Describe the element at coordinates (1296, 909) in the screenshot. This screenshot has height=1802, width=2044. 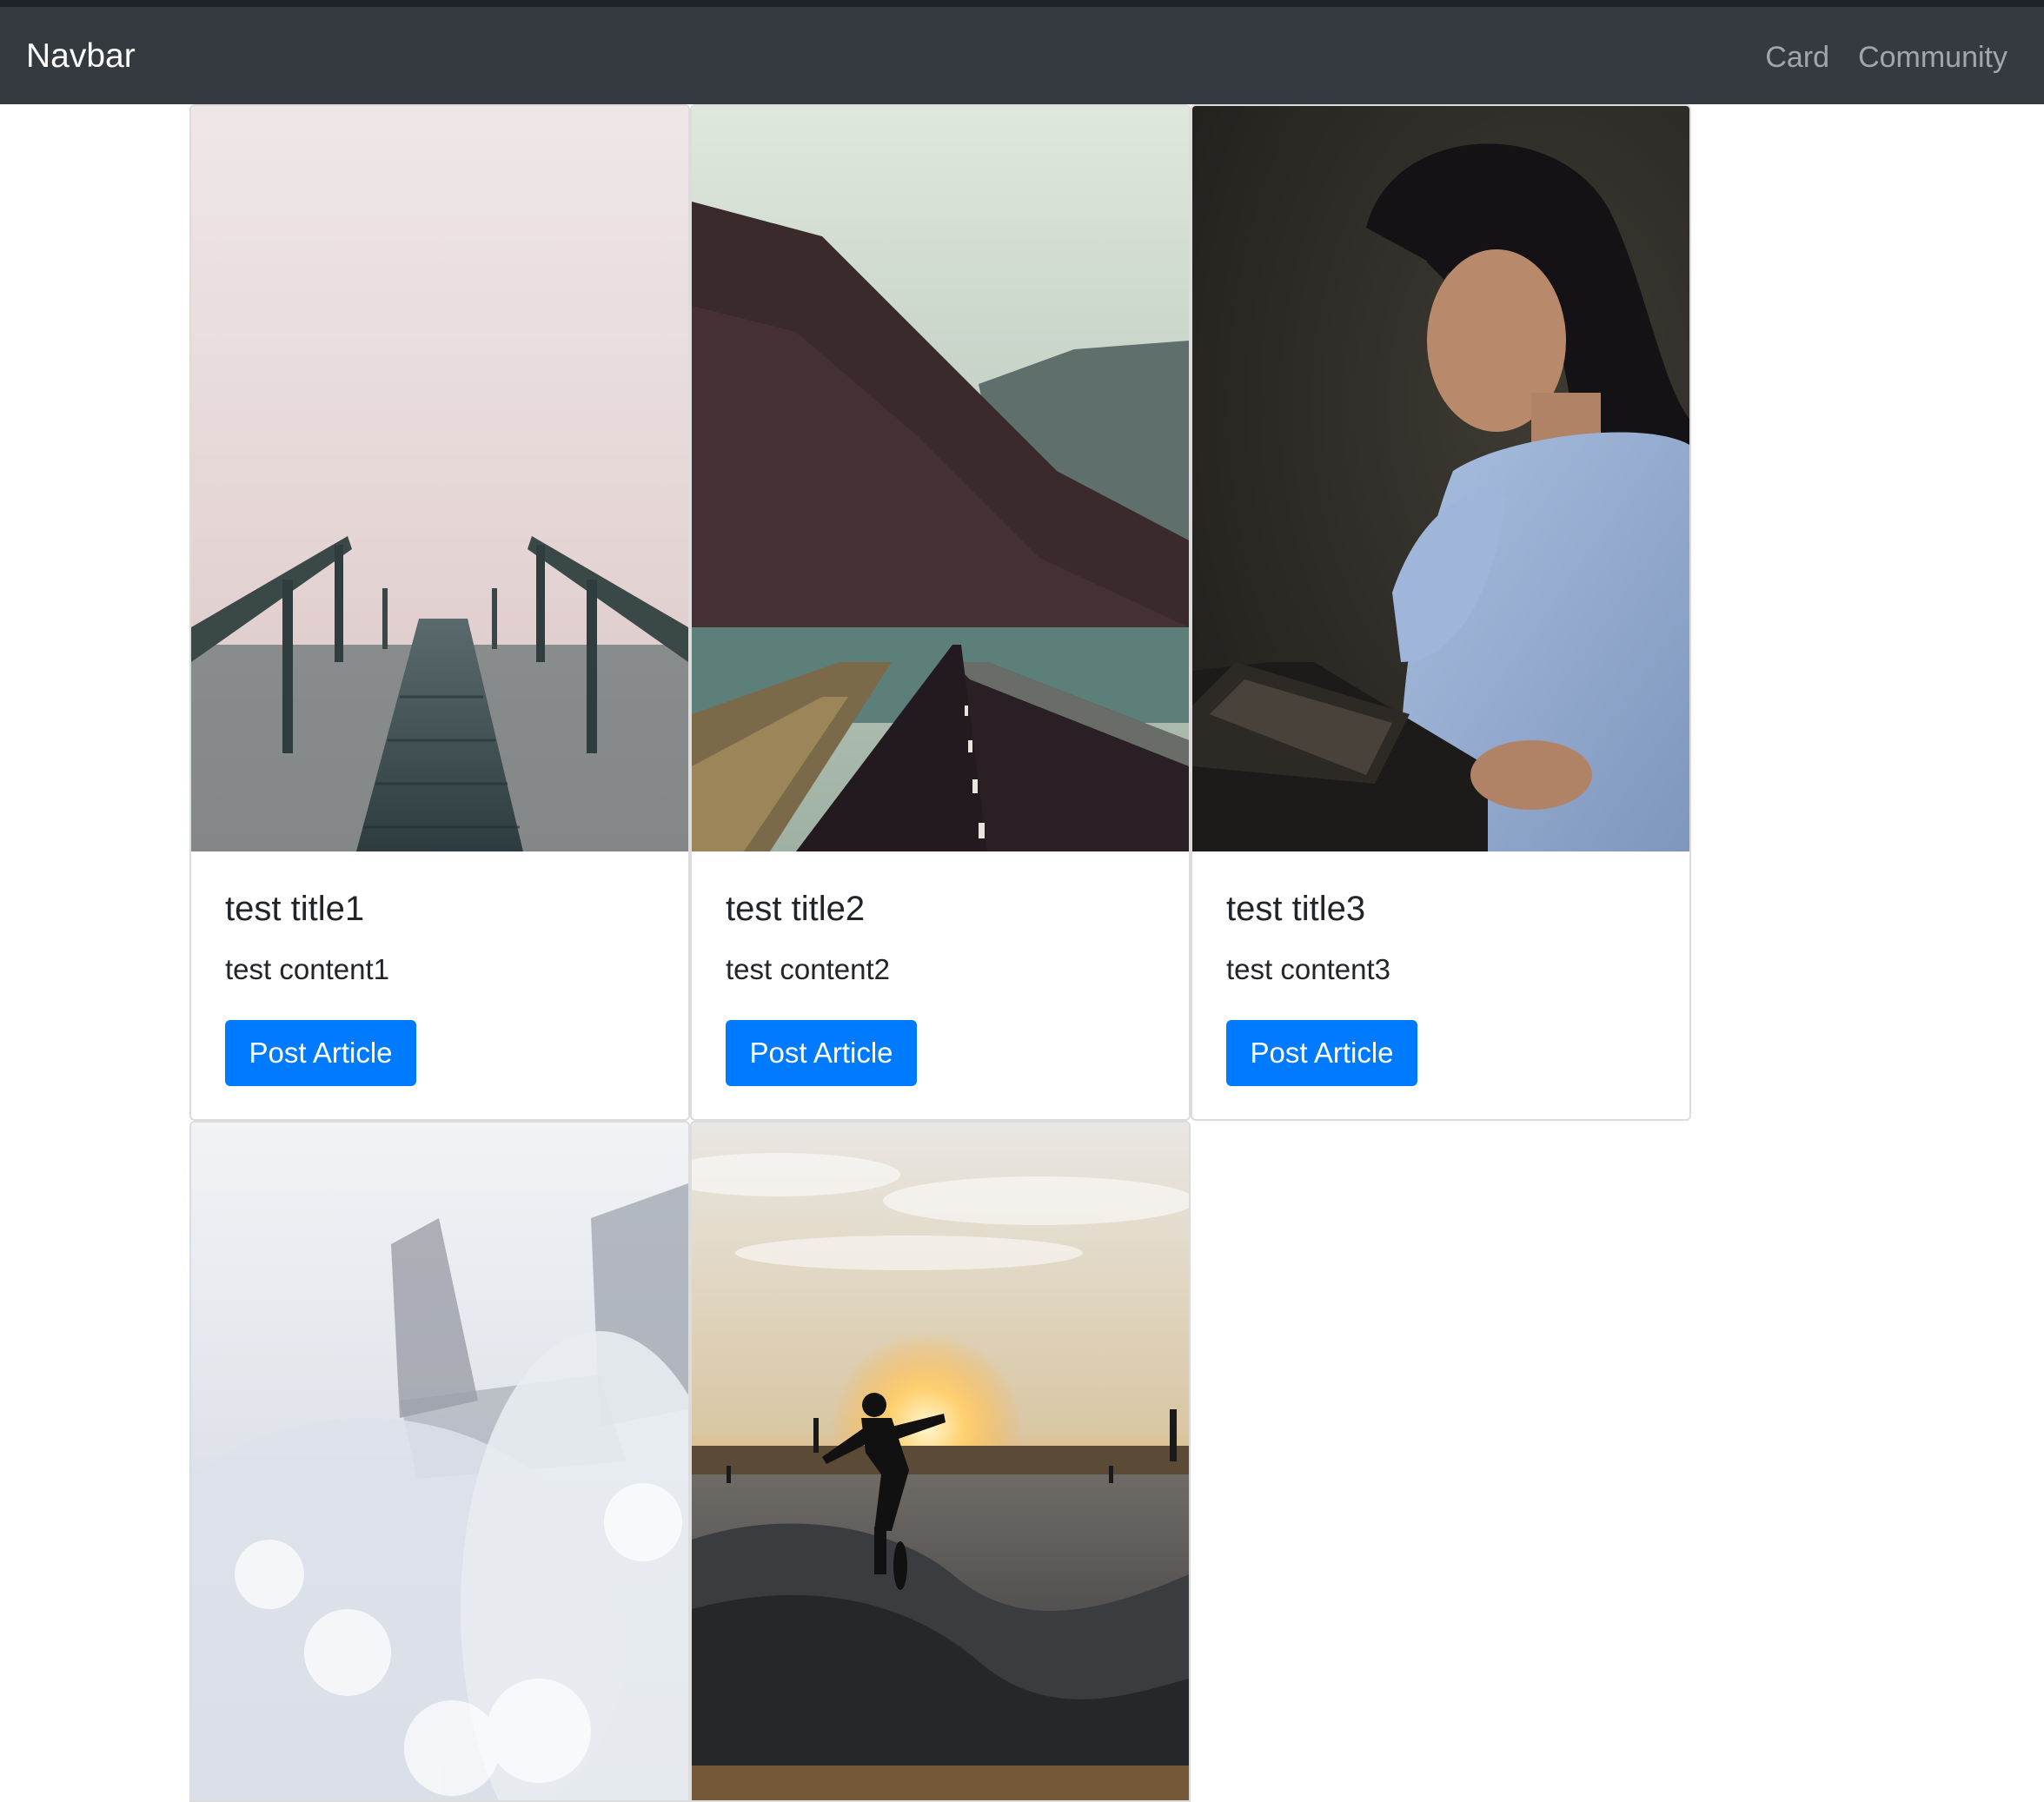
I see `card-title: test title3` at that location.